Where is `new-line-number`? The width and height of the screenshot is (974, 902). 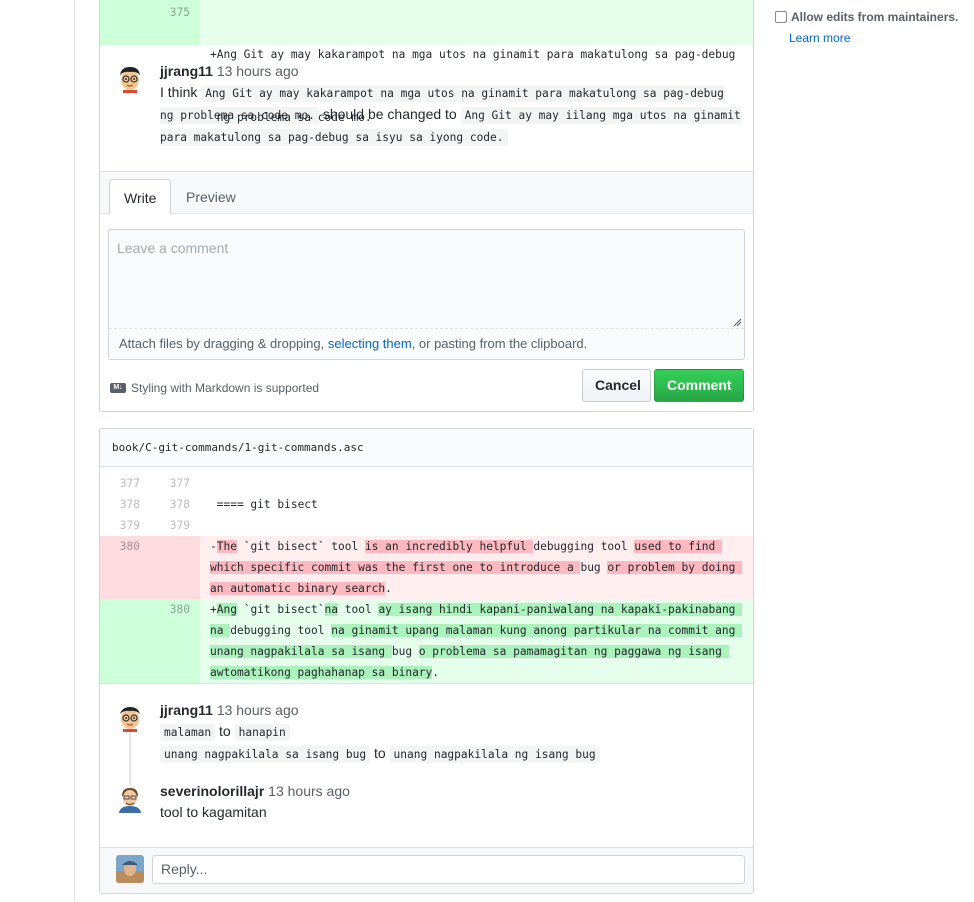 new-line-number is located at coordinates (175, 567).